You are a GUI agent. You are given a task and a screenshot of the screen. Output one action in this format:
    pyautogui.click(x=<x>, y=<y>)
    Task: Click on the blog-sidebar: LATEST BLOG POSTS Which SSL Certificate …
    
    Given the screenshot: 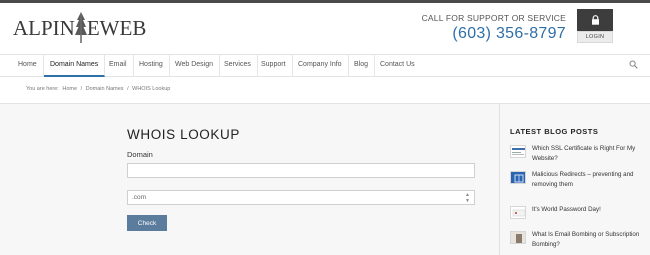 What is the action you would take?
    pyautogui.click(x=574, y=179)
    